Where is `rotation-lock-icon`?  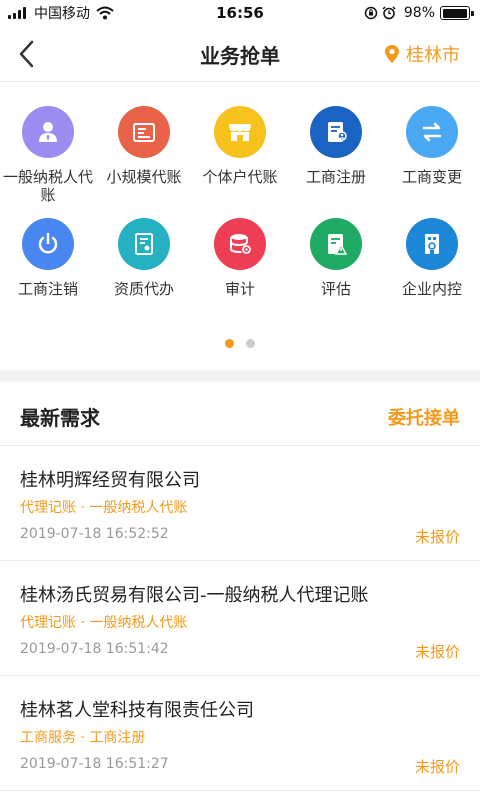
rotation-lock-icon is located at coordinates (371, 13).